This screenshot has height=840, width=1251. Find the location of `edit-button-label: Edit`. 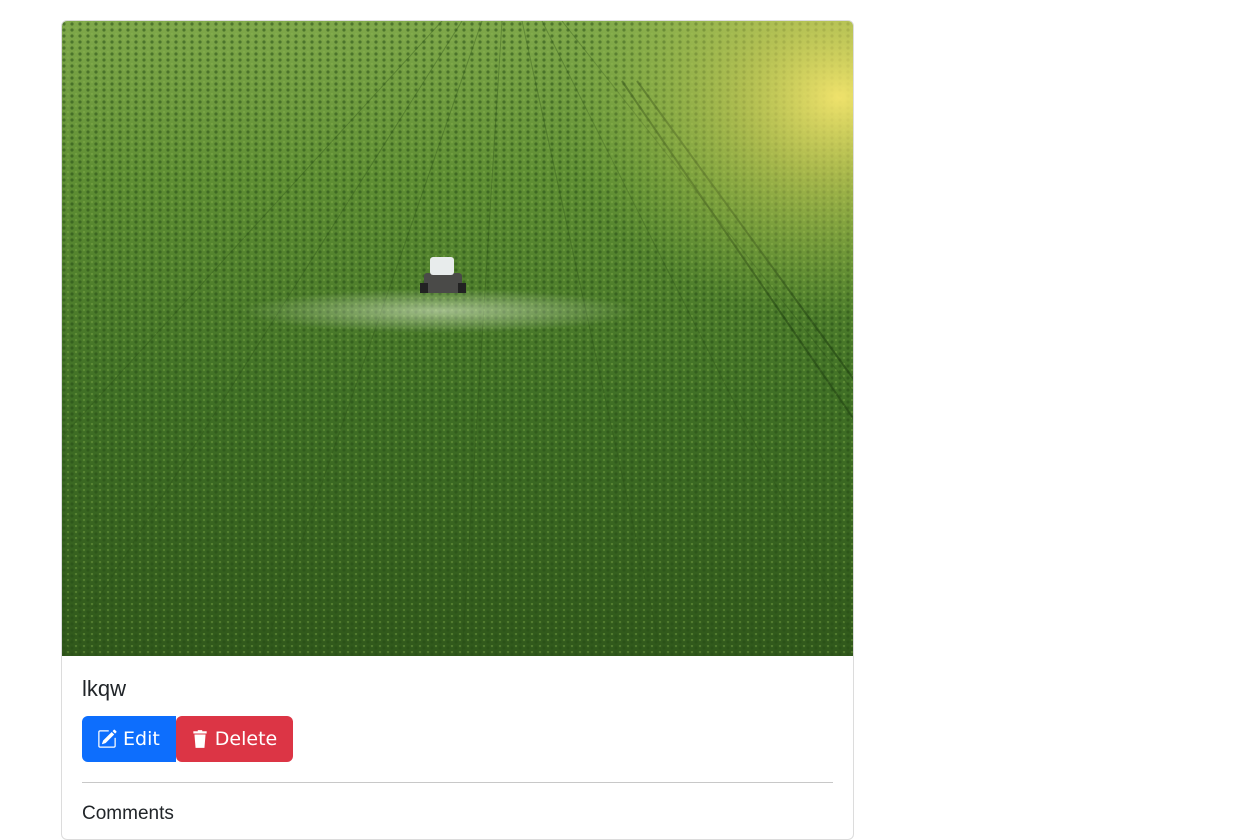

edit-button-label: Edit is located at coordinates (141, 739).